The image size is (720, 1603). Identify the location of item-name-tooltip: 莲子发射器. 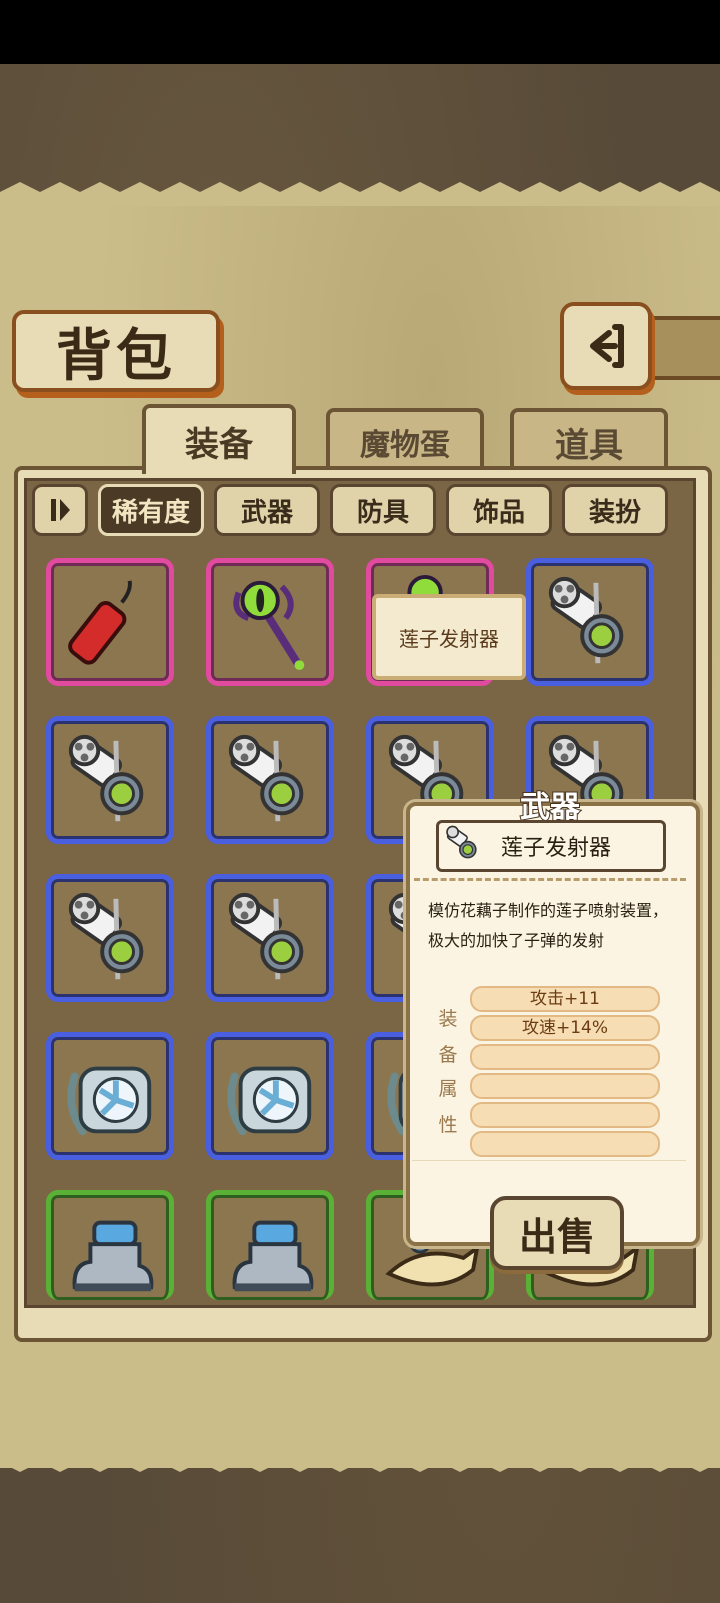
(449, 637).